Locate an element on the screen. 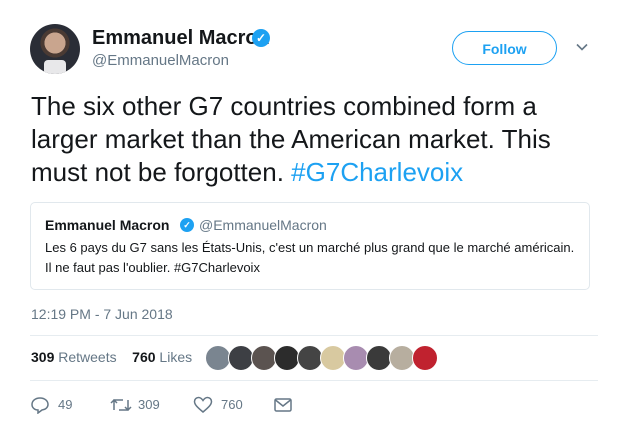 This screenshot has height=431, width=628. envelope-icon is located at coordinates (283, 405).